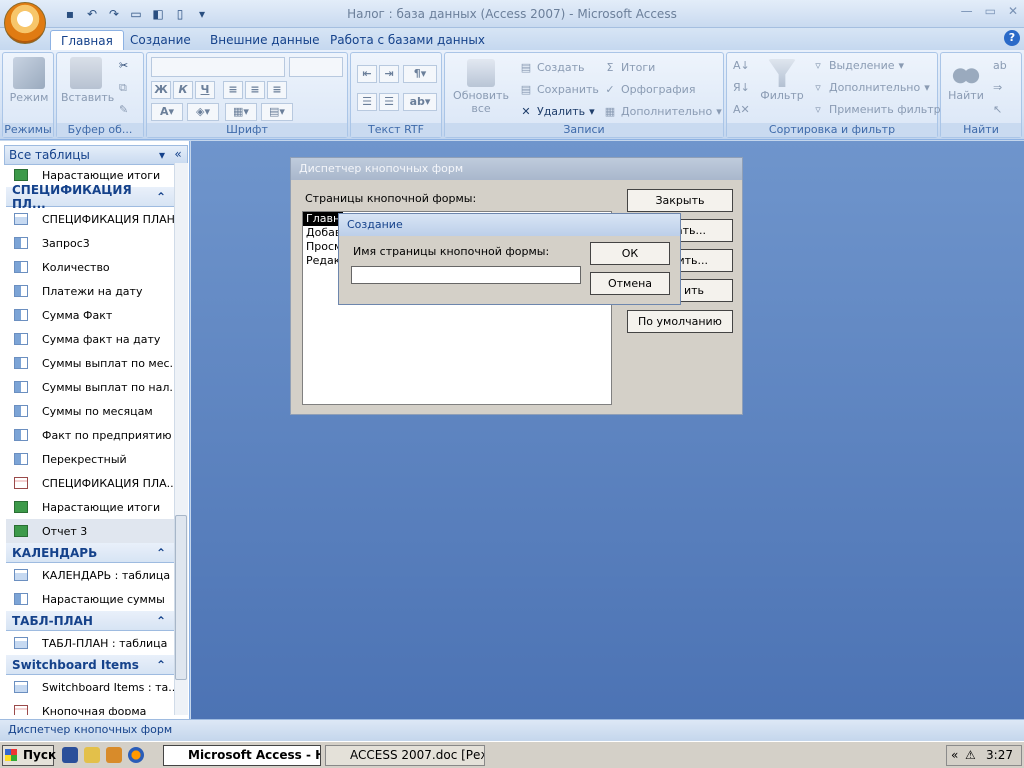 The height and width of the screenshot is (768, 1024). What do you see at coordinates (389, 102) in the screenshot?
I see `bullets-icon: ☰` at bounding box center [389, 102].